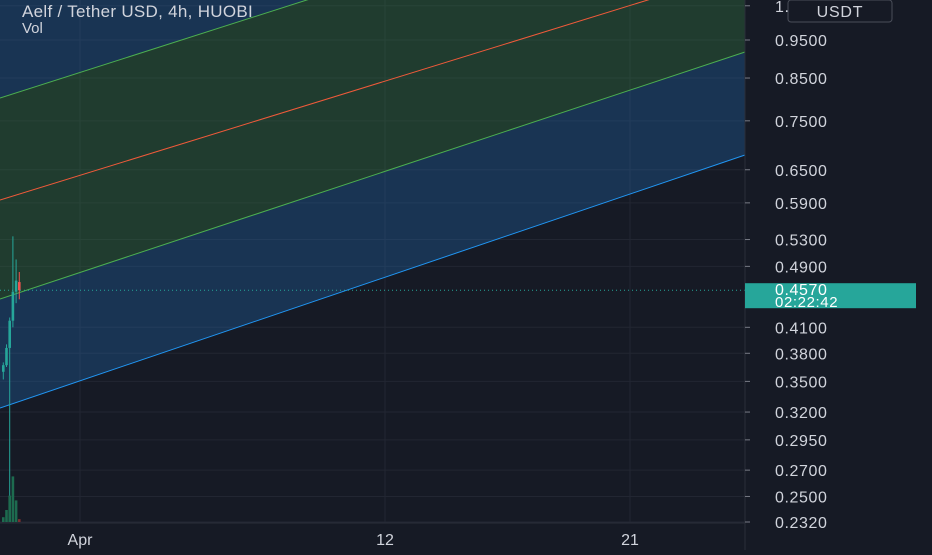  I want to click on price-tick-label: 0.5300, so click(801, 241).